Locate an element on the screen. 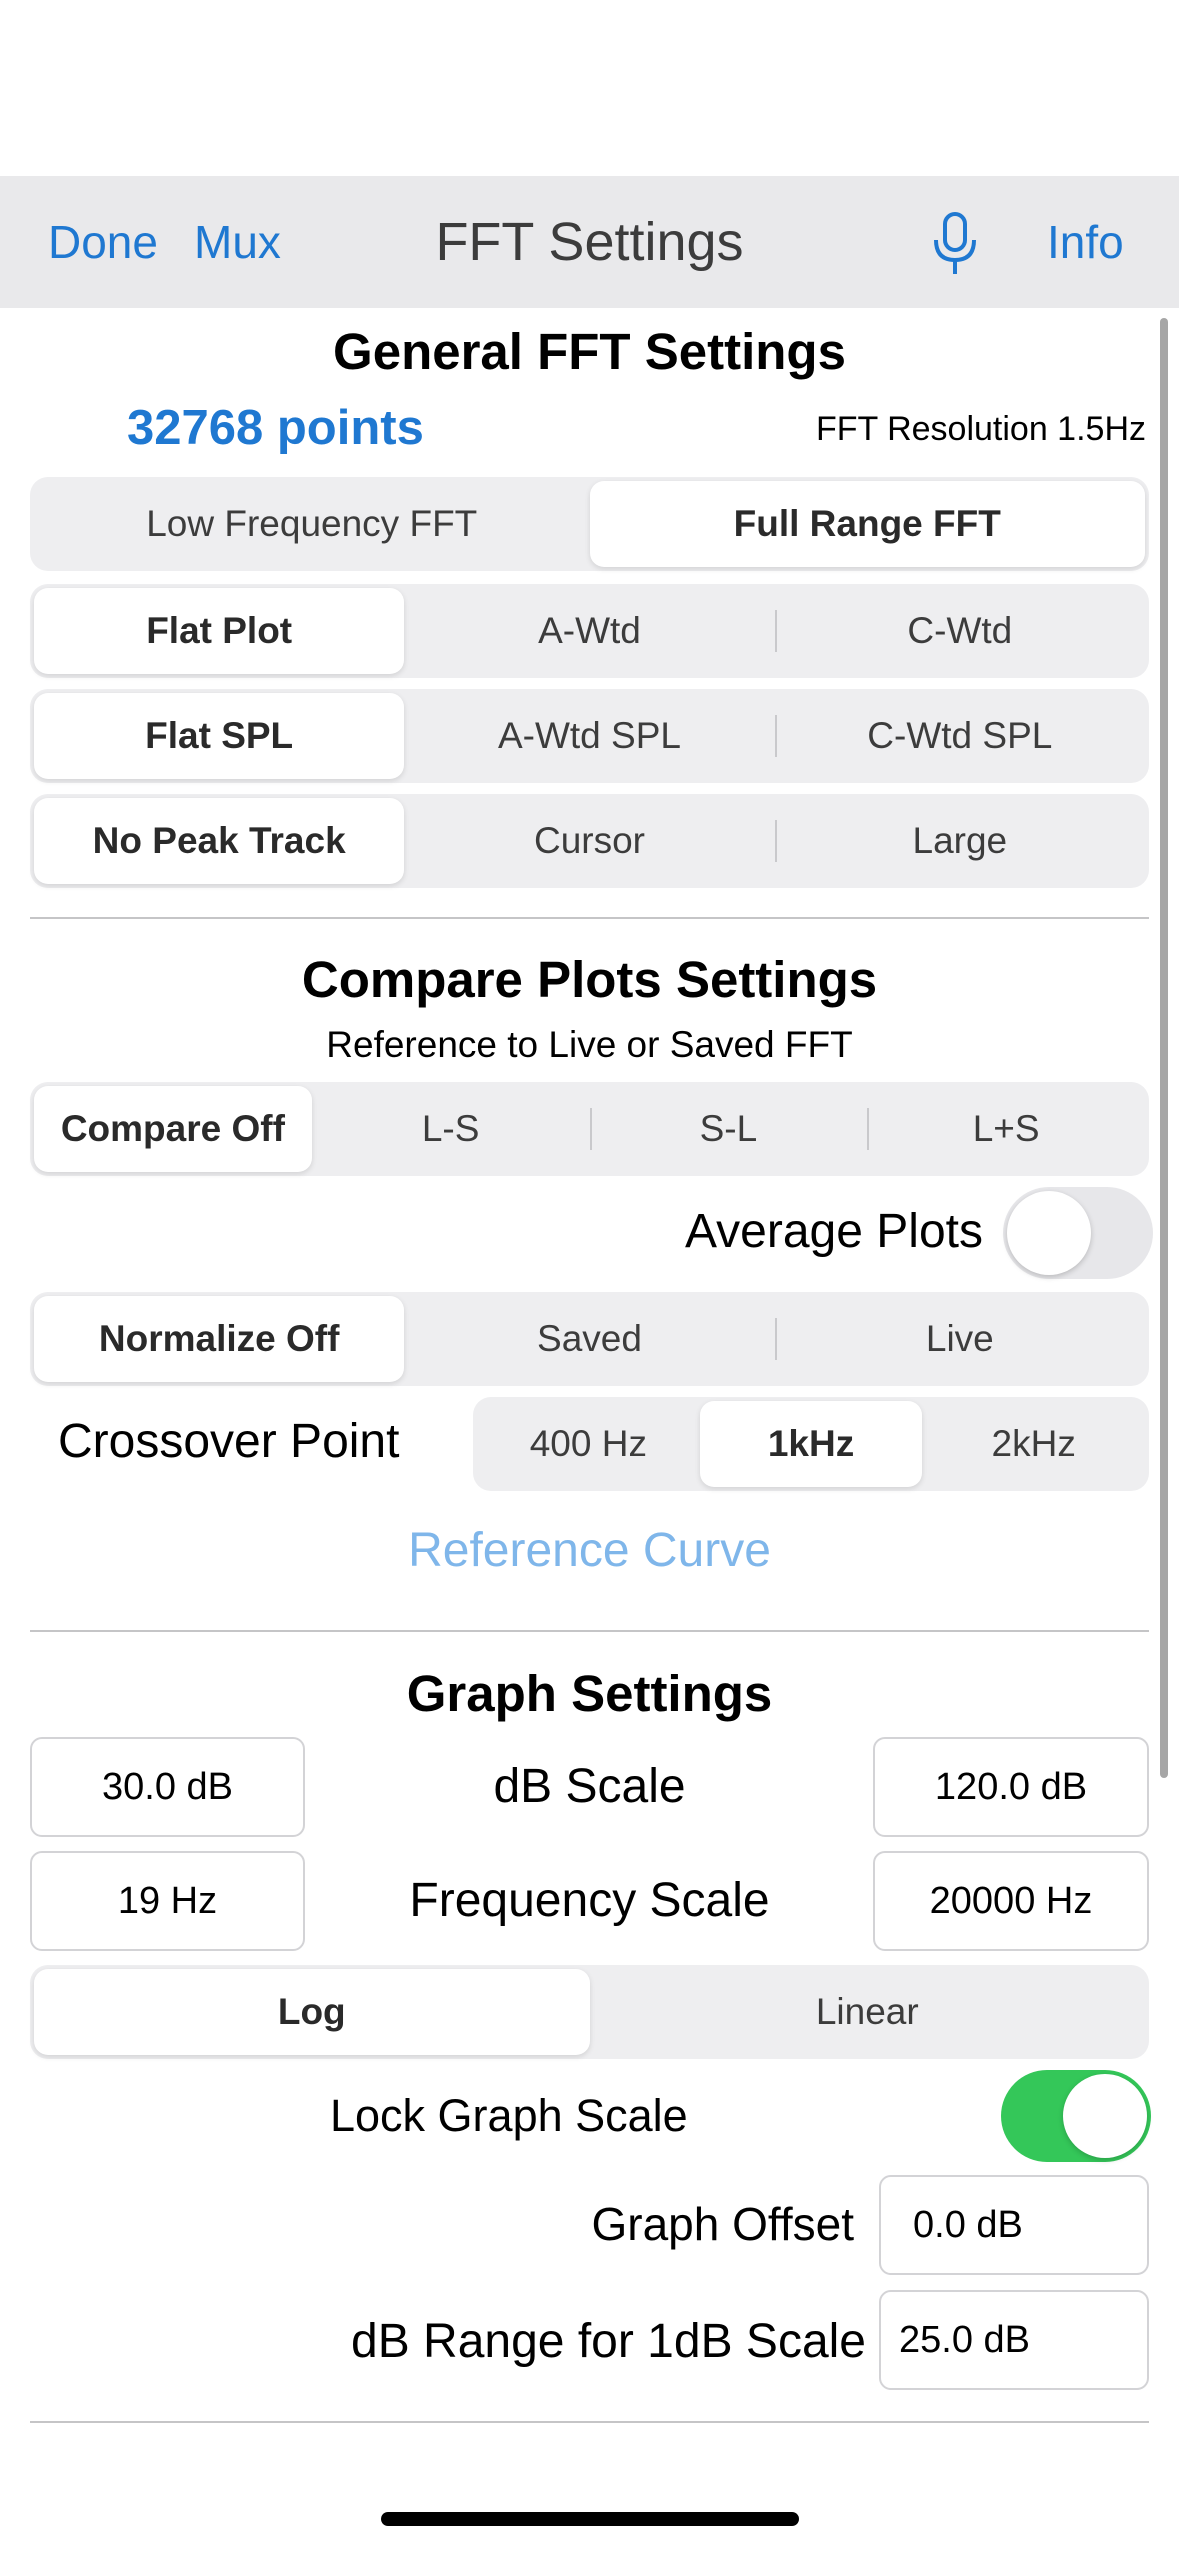 This screenshot has height=2556, width=1179. segment-cursor: Cursor is located at coordinates (589, 841).